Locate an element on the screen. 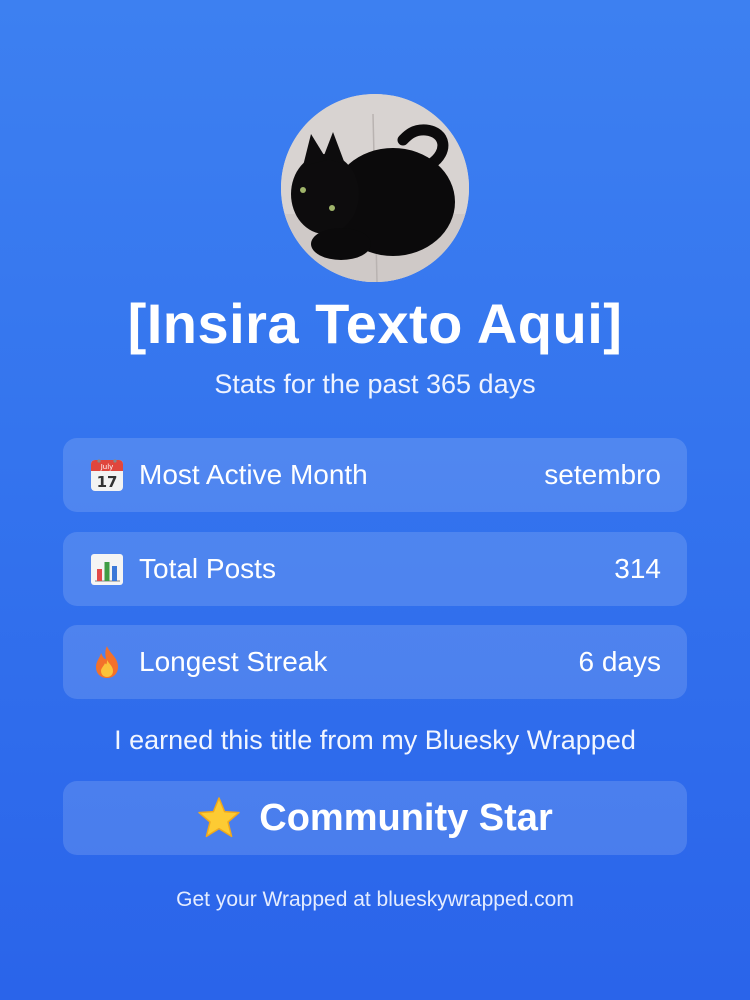 Image resolution: width=750 pixels, height=1000 pixels. title-badge: Community Star is located at coordinates (375, 818).